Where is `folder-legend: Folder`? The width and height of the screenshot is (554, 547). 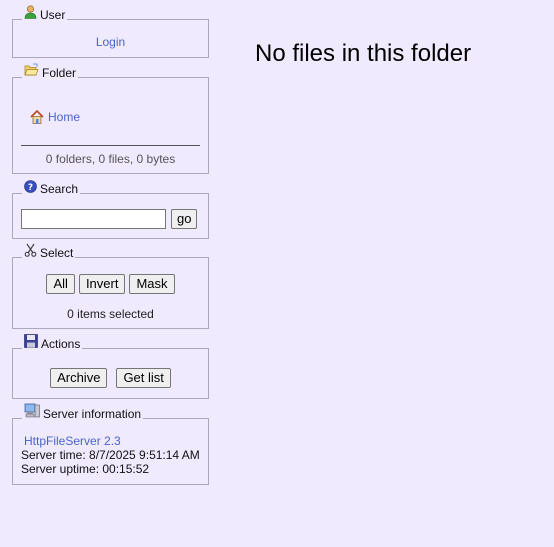 folder-legend: Folder is located at coordinates (110, 71).